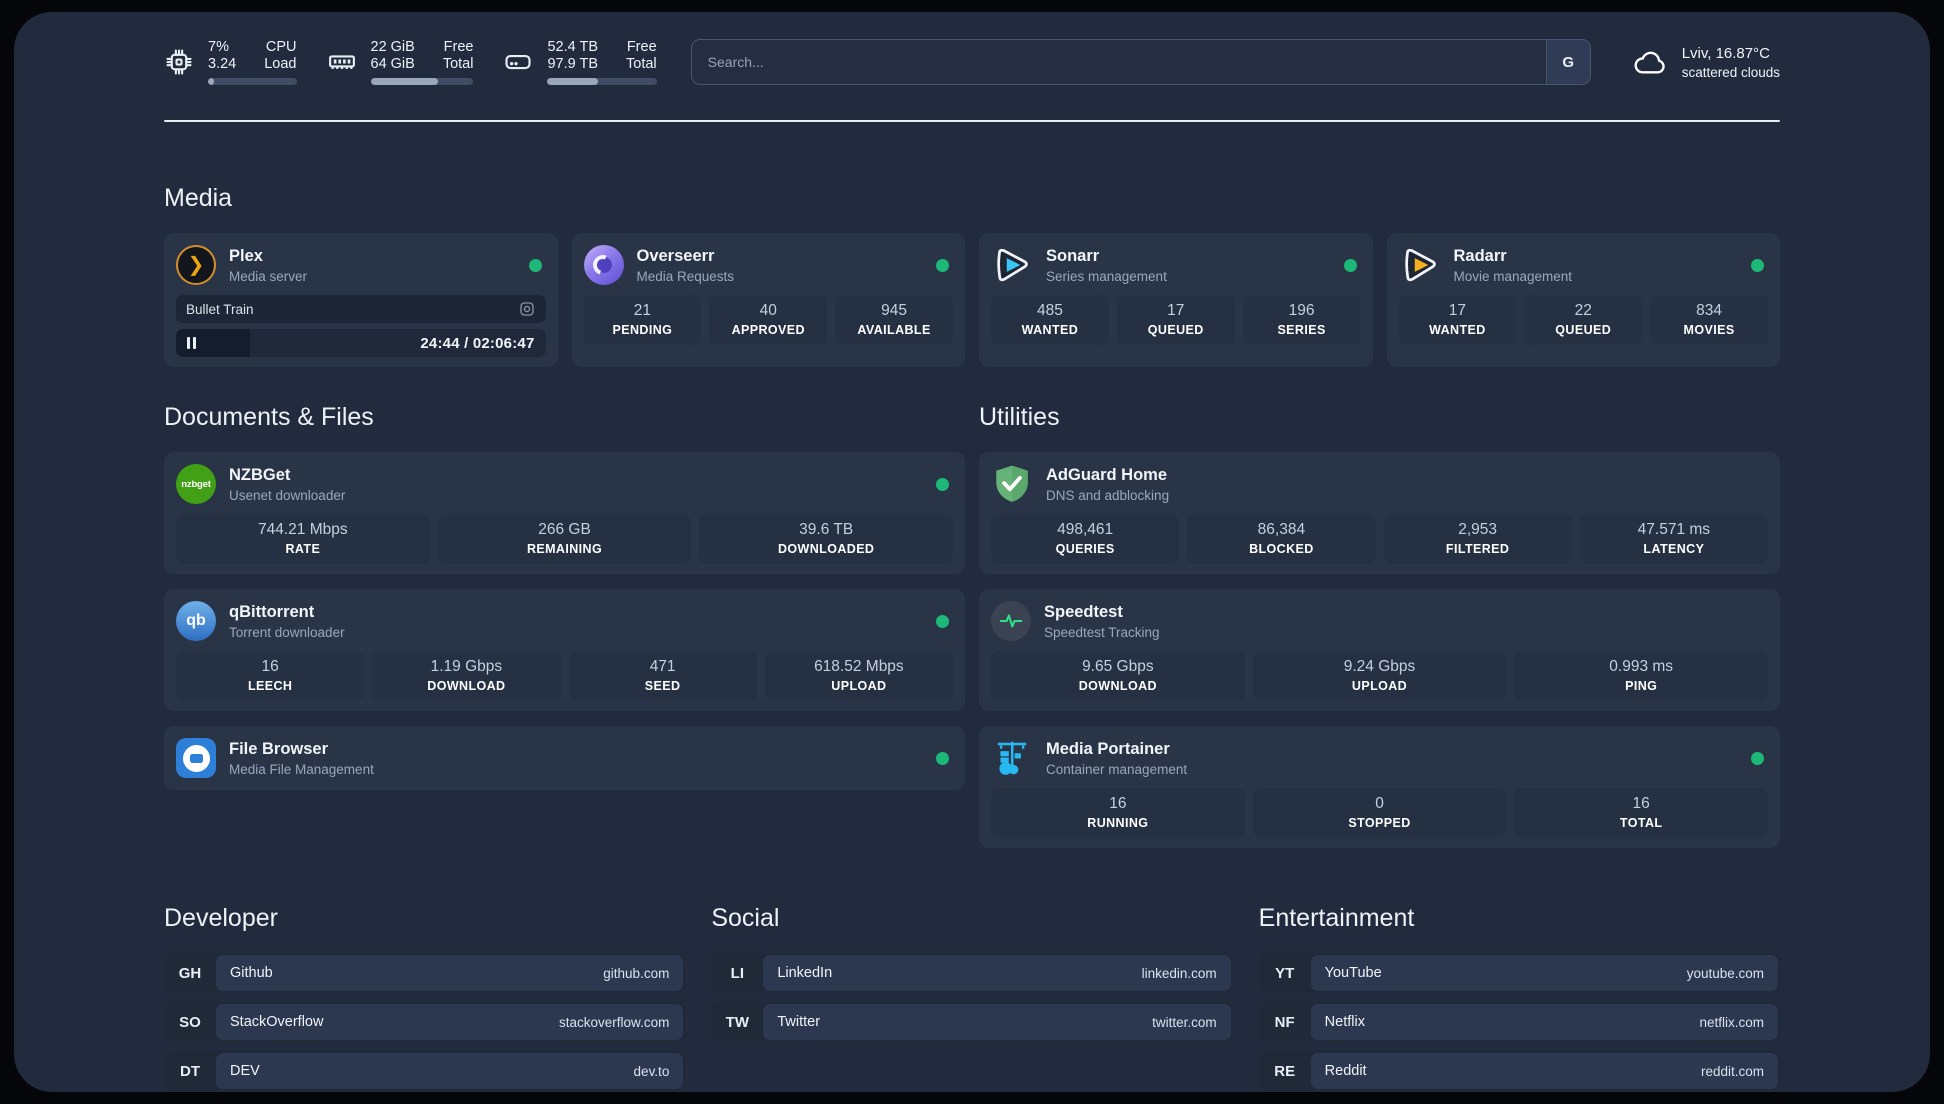  What do you see at coordinates (662, 686) in the screenshot?
I see `stat-label: SEED` at bounding box center [662, 686].